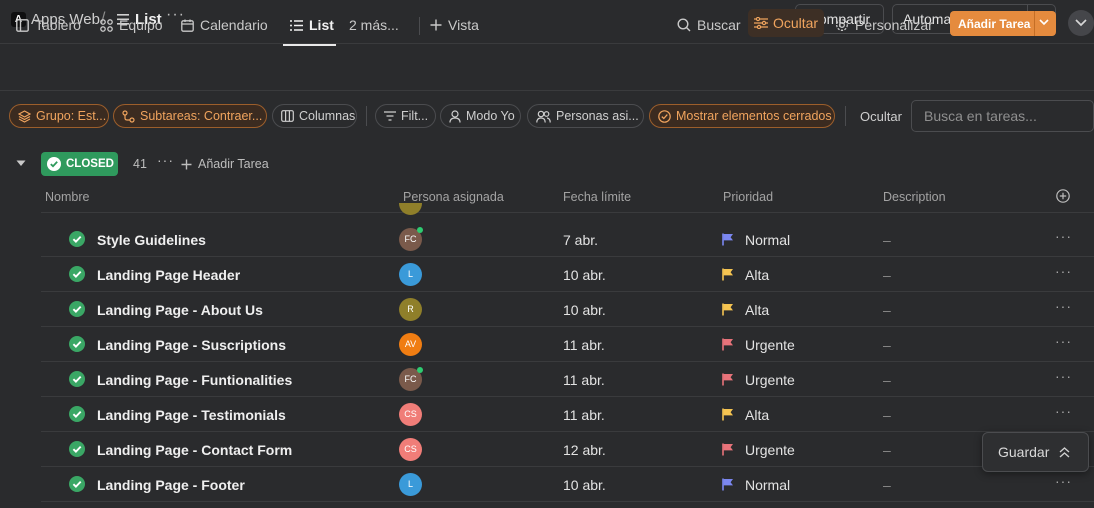  Describe the element at coordinates (914, 197) in the screenshot. I see `column-header-description: Description` at that location.